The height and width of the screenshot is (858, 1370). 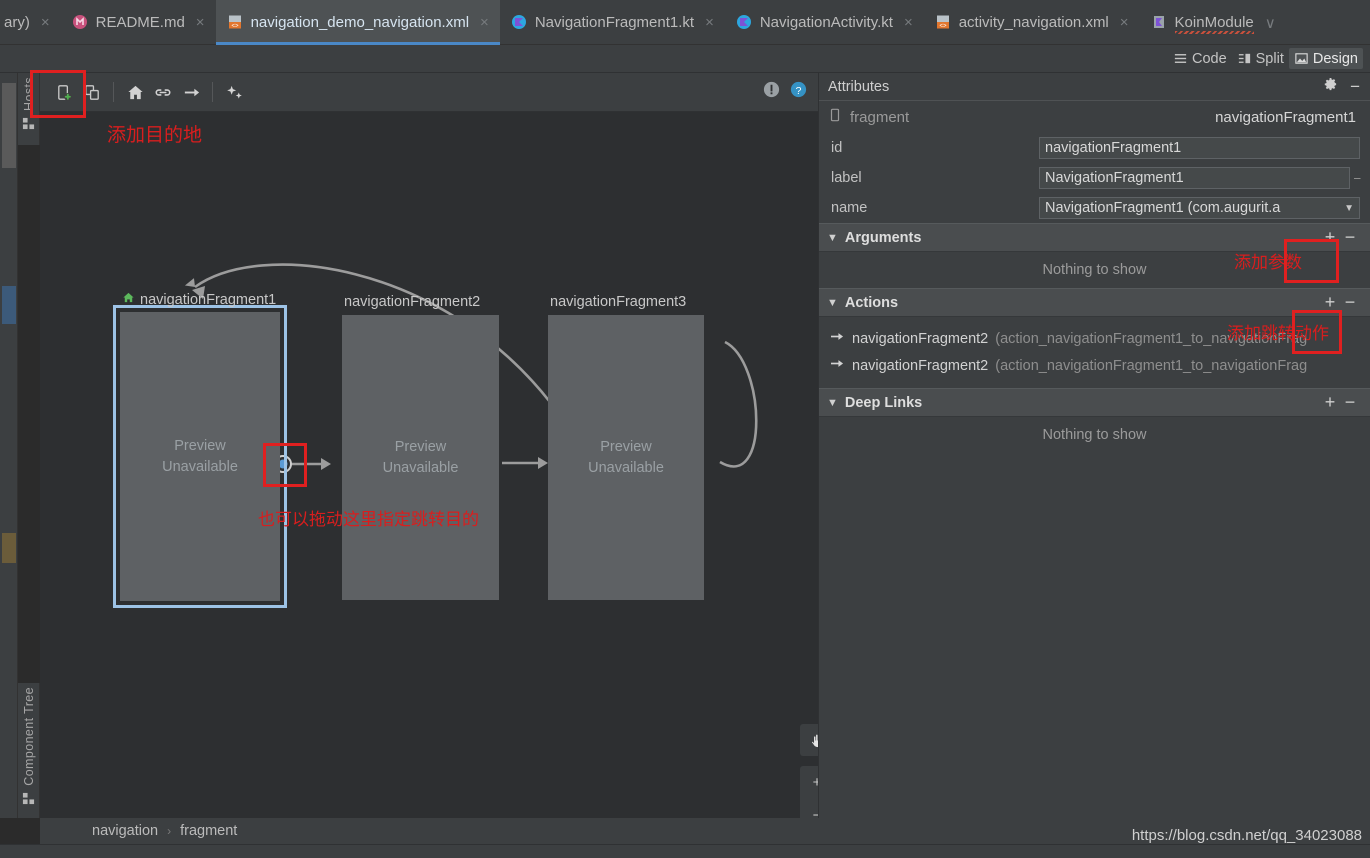 What do you see at coordinates (744, 22) in the screenshot?
I see `kotlin-icon` at bounding box center [744, 22].